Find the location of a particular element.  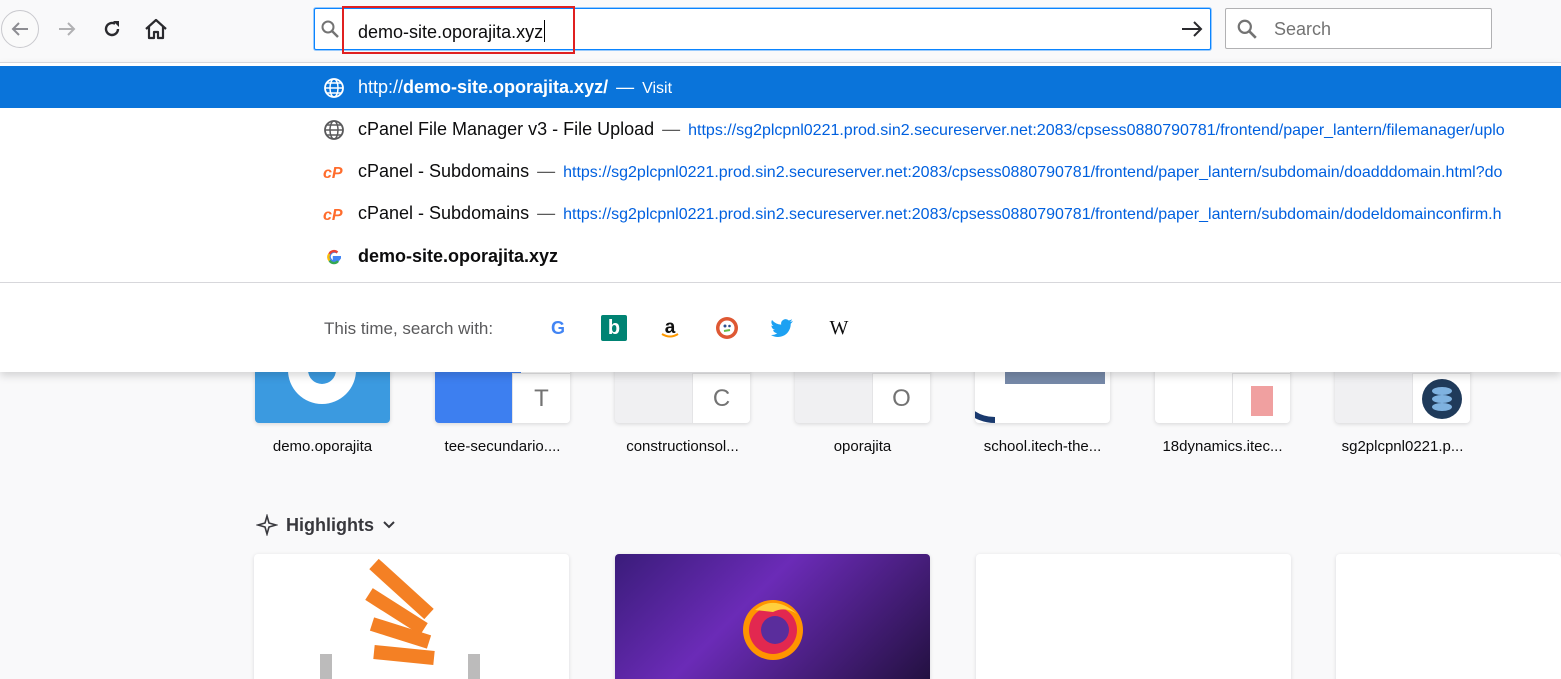

suggestion-row: http://demo-site.oporajita.xyz/ — Visit is located at coordinates (780, 87).